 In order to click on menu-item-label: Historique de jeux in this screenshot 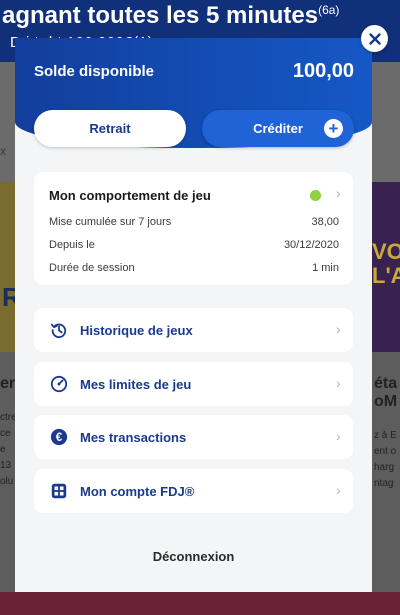, I will do `click(136, 330)`.